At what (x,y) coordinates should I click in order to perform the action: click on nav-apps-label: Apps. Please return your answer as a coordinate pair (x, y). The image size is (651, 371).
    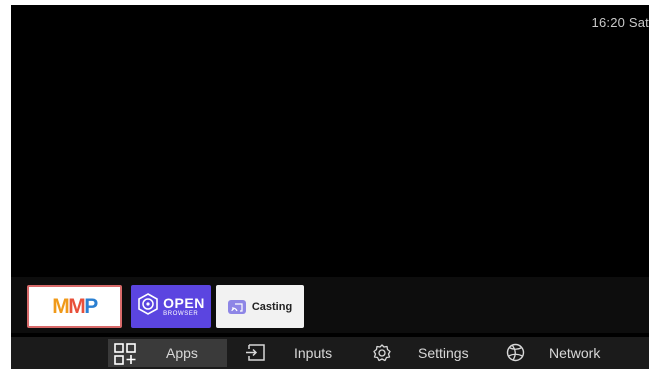
    Looking at the image, I should click on (182, 353).